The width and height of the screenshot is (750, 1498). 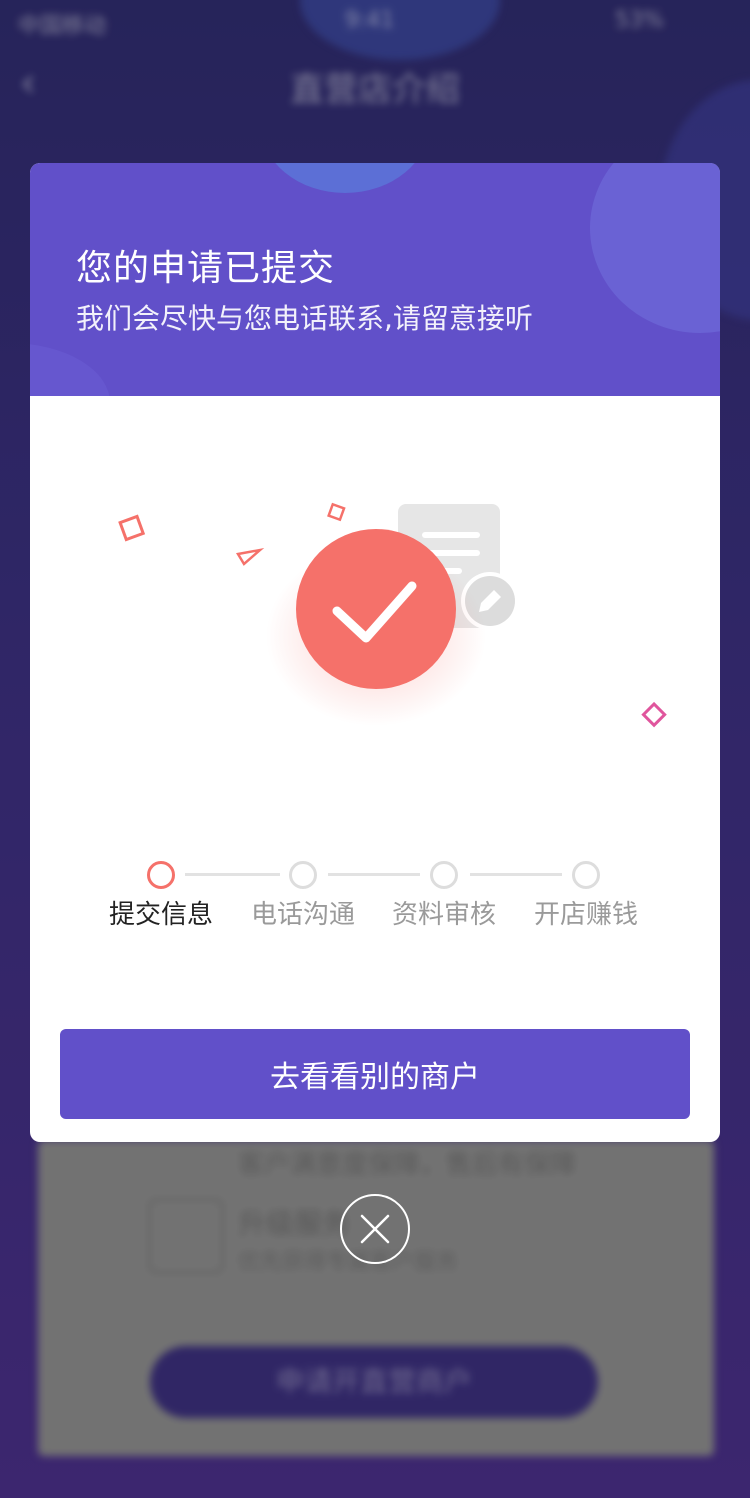 I want to click on close-button, so click(x=375, y=1229).